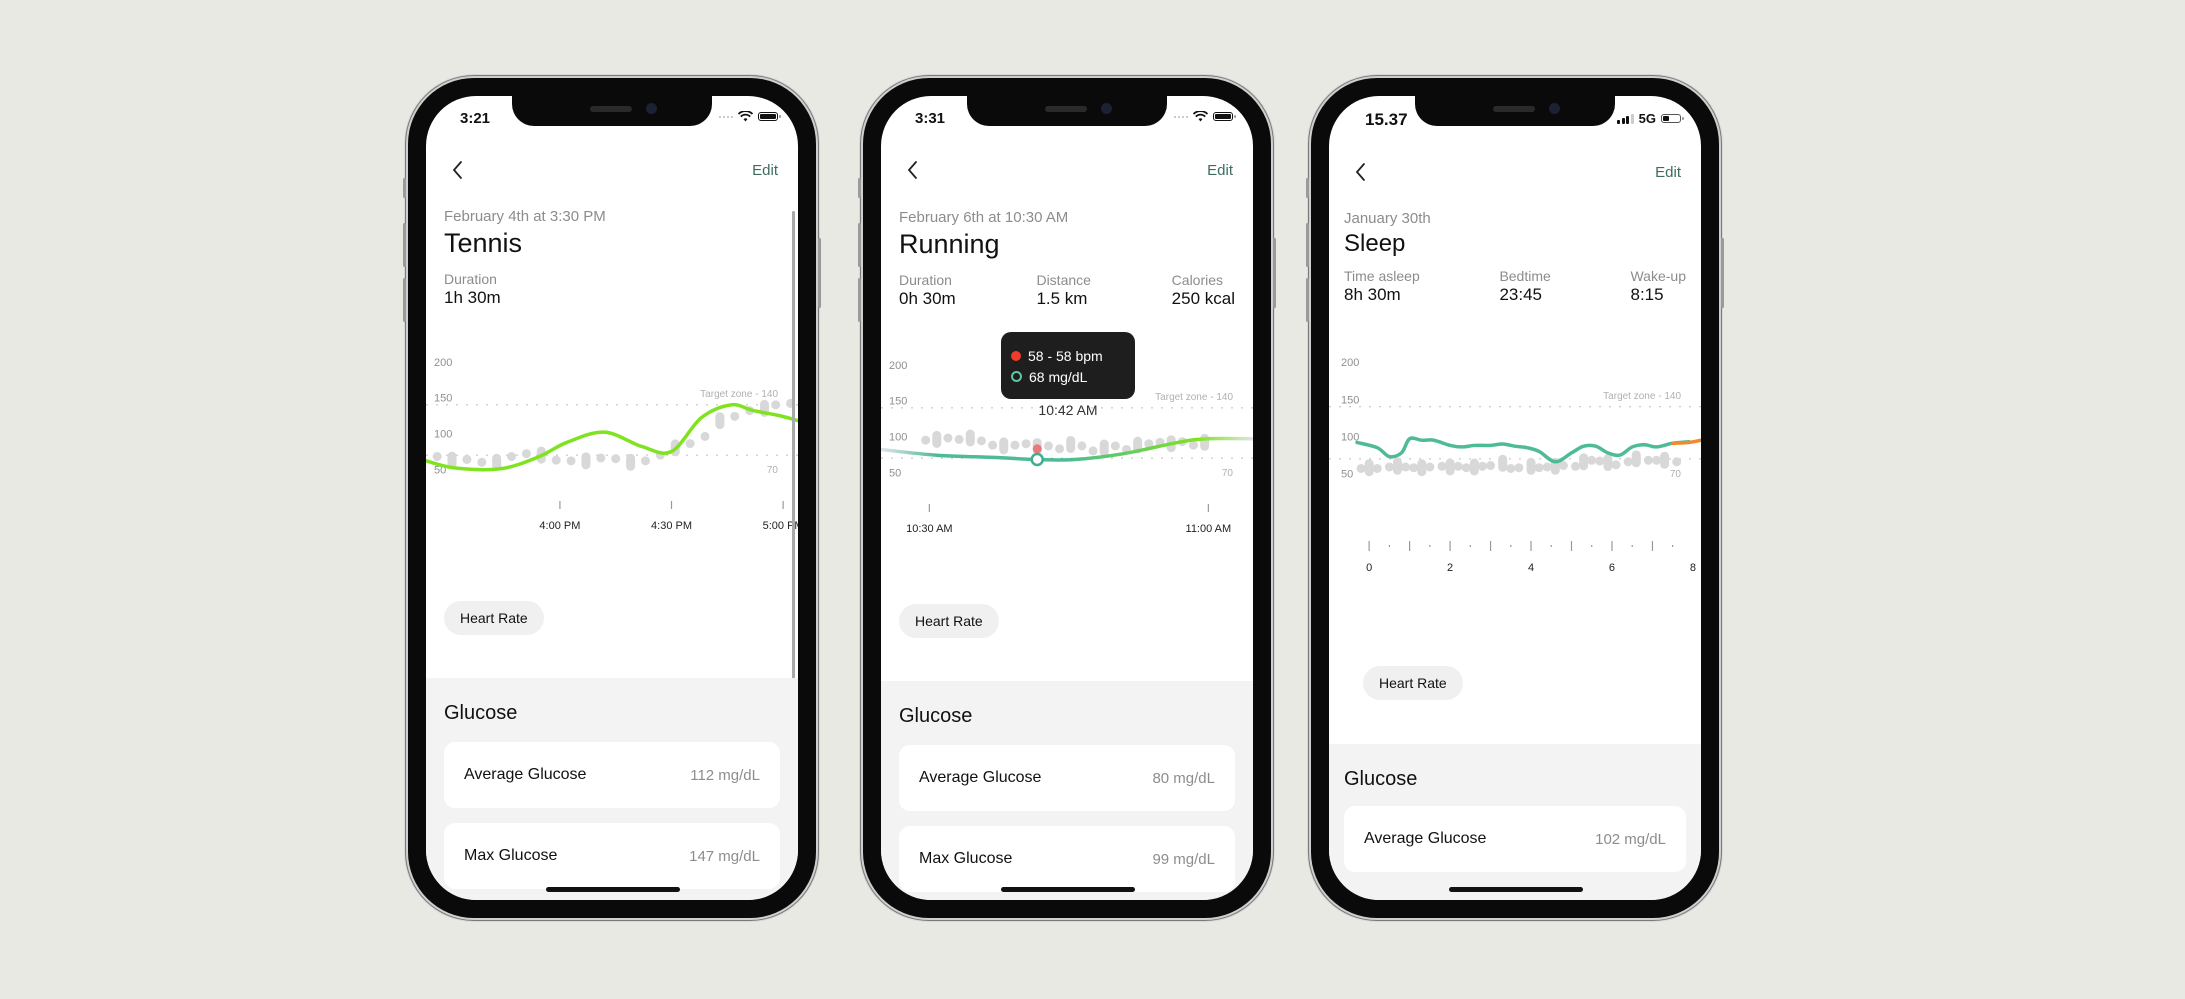 The height and width of the screenshot is (999, 2185). What do you see at coordinates (1209, 529) in the screenshot?
I see `x-tick-label: 11:00 AM` at bounding box center [1209, 529].